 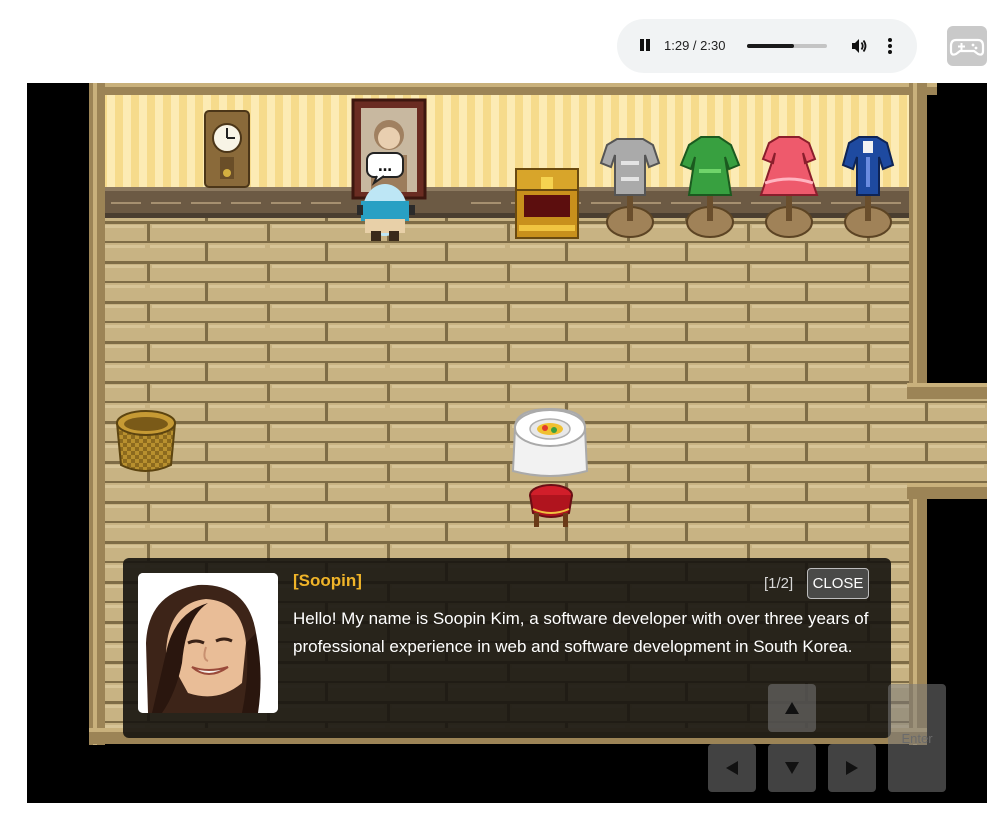 I want to click on down-arrow-icon, so click(x=792, y=768).